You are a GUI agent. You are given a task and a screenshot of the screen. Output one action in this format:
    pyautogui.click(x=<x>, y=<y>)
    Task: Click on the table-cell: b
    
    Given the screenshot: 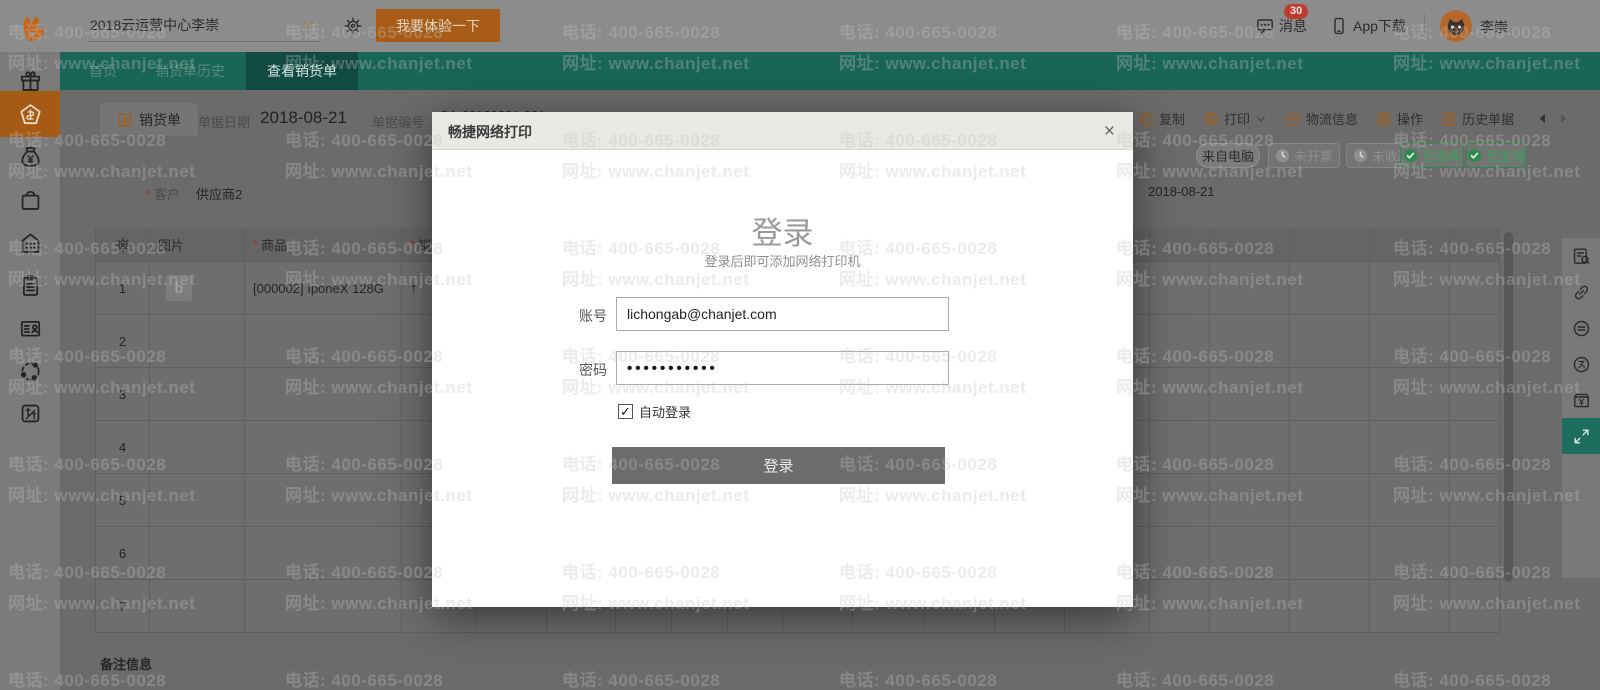 What is the action you would take?
    pyautogui.click(x=197, y=288)
    